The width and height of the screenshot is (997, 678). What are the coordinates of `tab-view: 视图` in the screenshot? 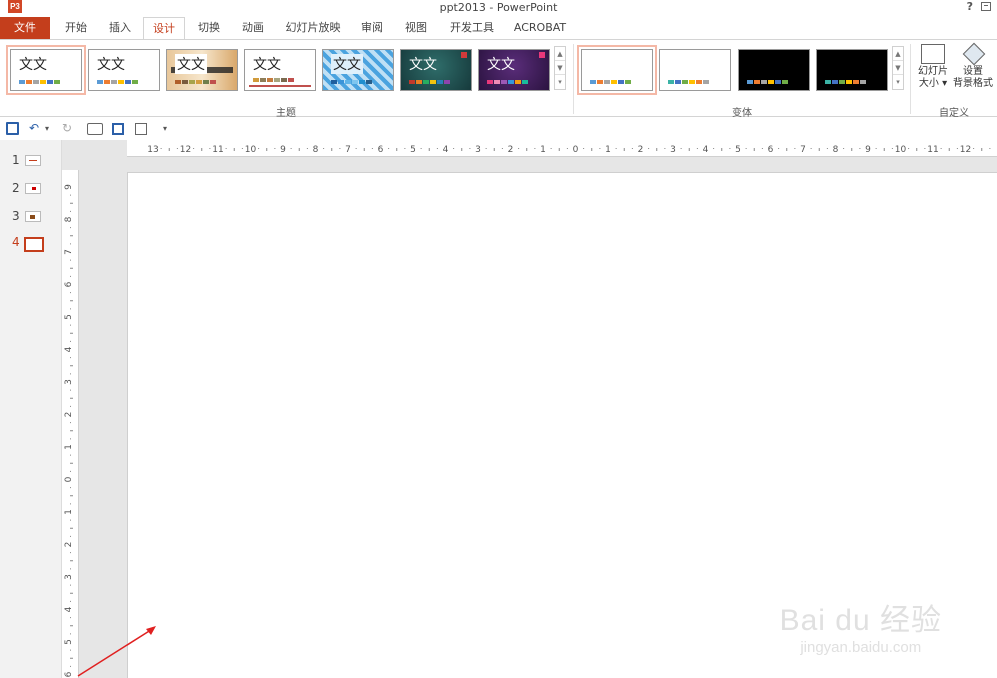 It's located at (416, 28).